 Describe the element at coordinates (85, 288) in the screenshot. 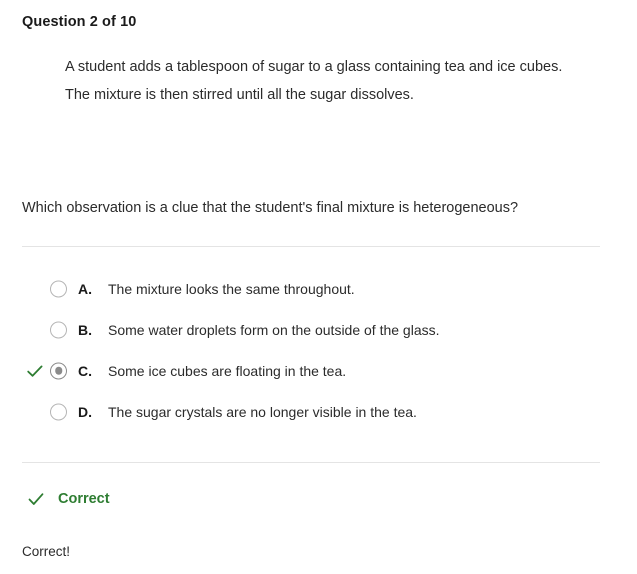

I see `option-letter: A.` at that location.